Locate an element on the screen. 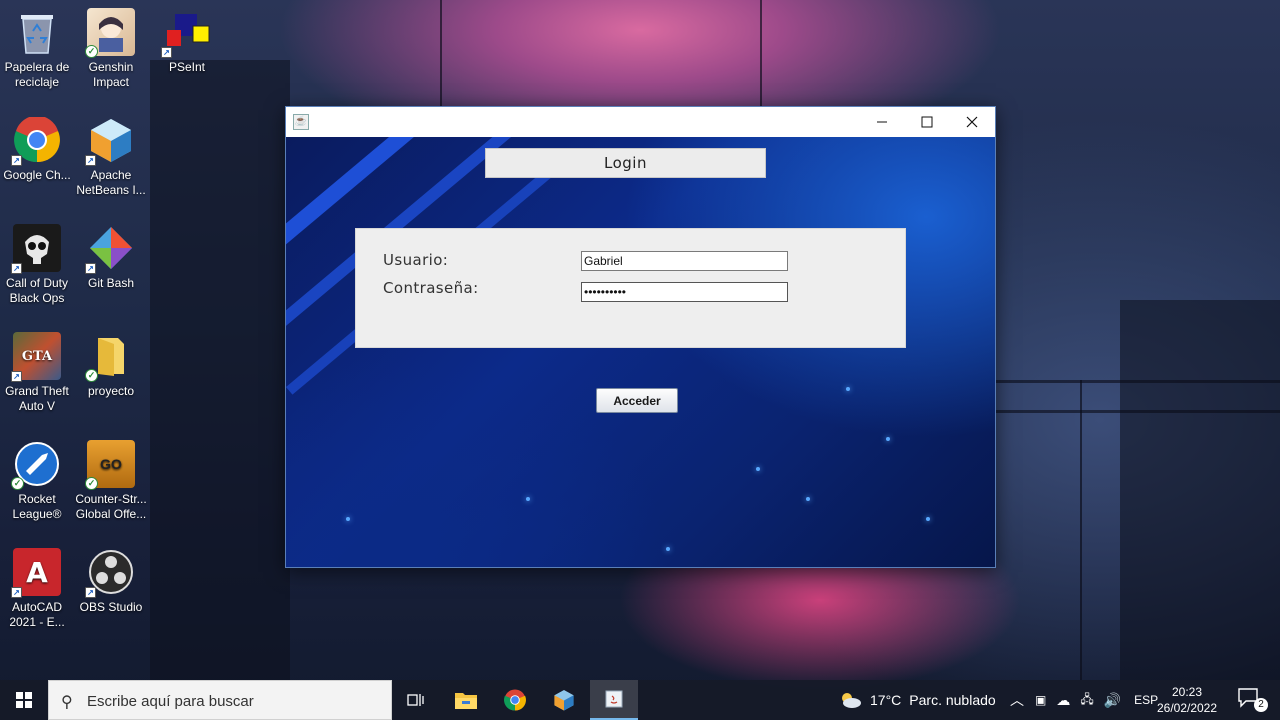  close-icon is located at coordinates (972, 122).